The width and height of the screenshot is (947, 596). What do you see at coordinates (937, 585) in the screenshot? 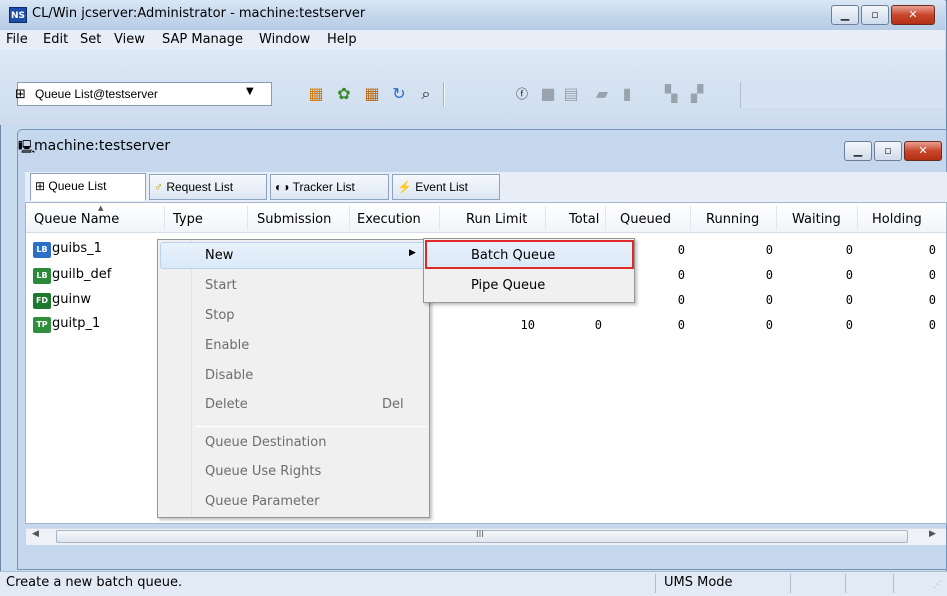
I see `resize-grip-icon: ⋰` at bounding box center [937, 585].